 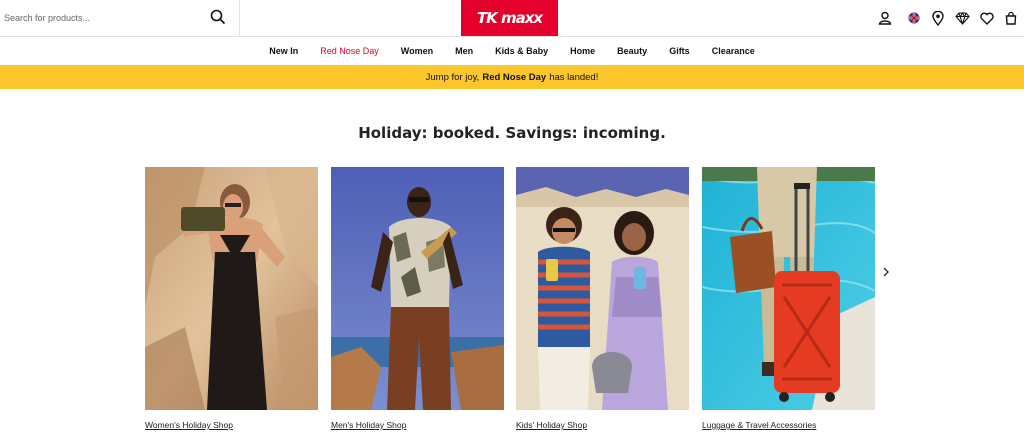 I want to click on site-header: TK maxx, so click(x=512, y=18).